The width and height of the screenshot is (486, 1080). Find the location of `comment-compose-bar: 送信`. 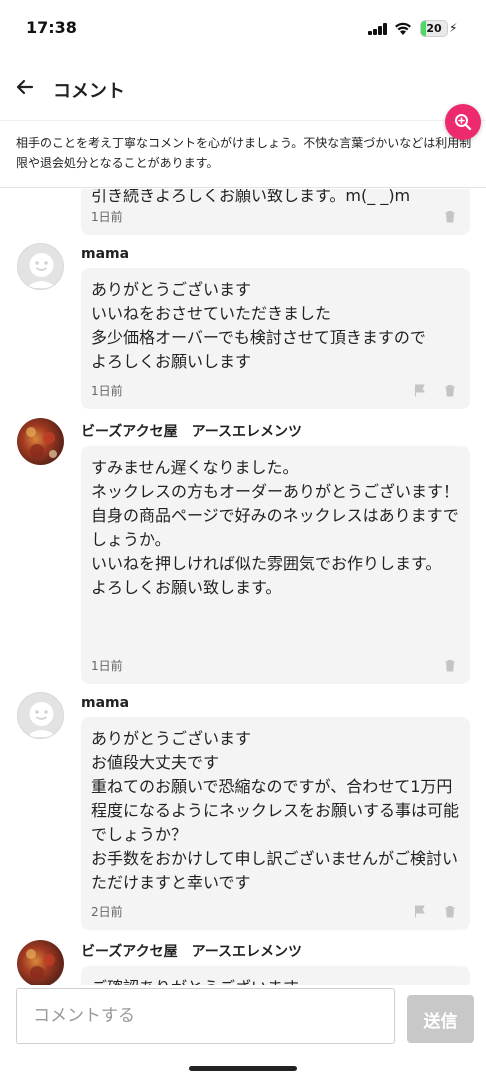

comment-compose-bar: 送信 is located at coordinates (243, 1032).